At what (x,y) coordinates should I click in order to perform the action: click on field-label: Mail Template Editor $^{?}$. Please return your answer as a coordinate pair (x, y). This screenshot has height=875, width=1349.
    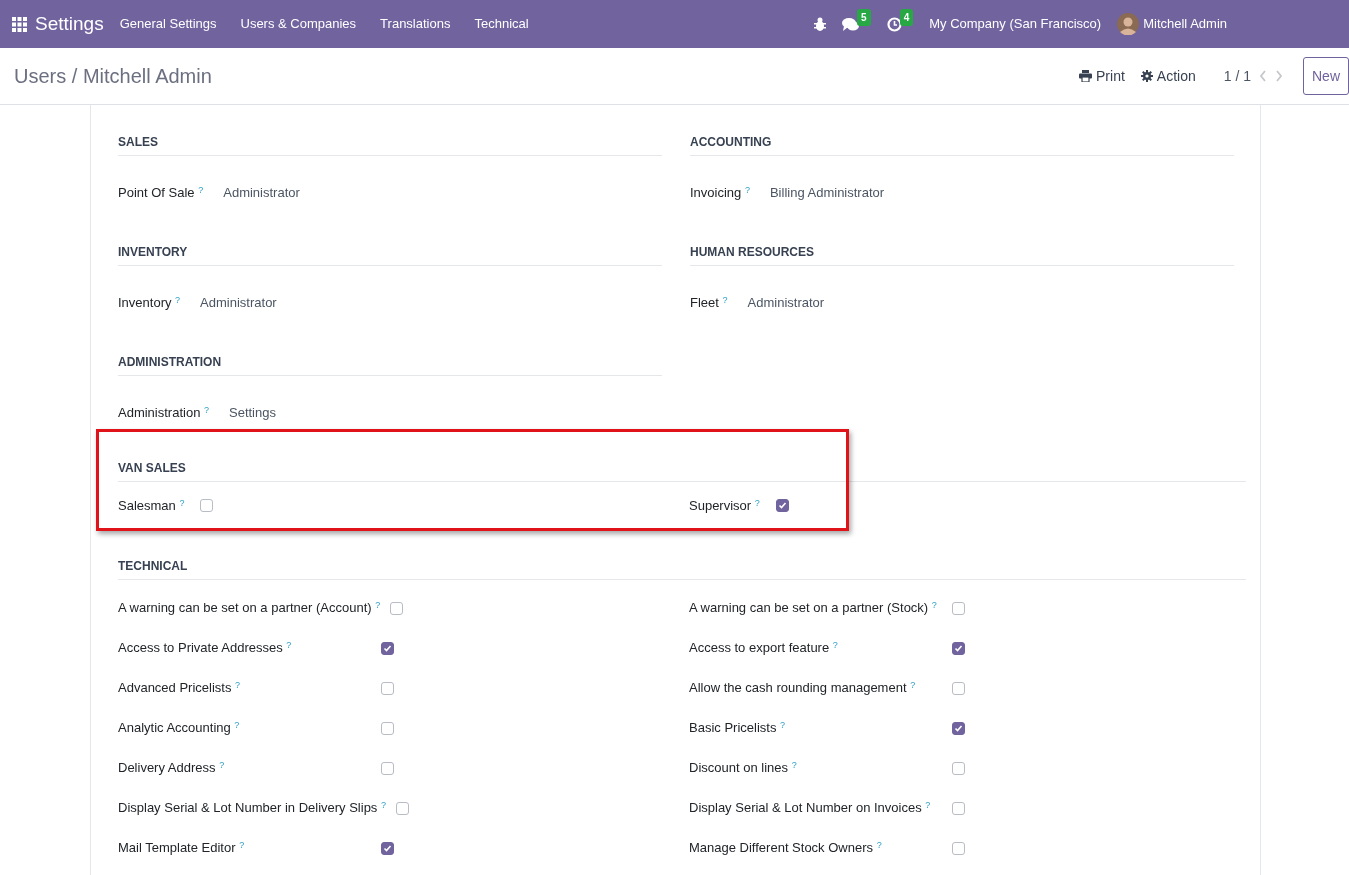
    Looking at the image, I should click on (182, 848).